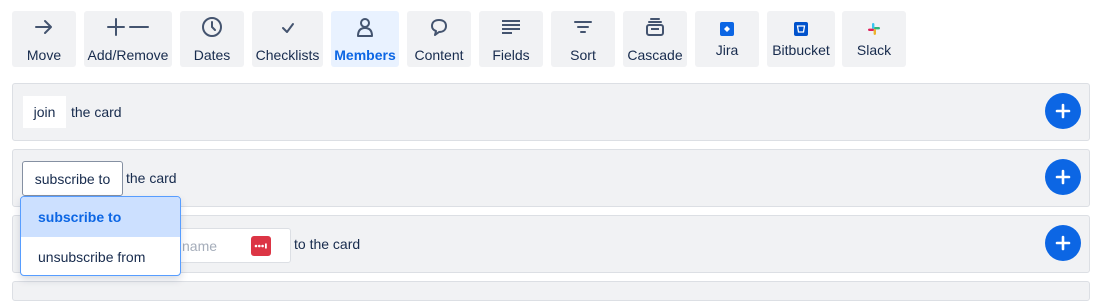 This screenshot has height=301, width=1101. What do you see at coordinates (128, 55) in the screenshot?
I see `add-remove-label: Add/Remove` at bounding box center [128, 55].